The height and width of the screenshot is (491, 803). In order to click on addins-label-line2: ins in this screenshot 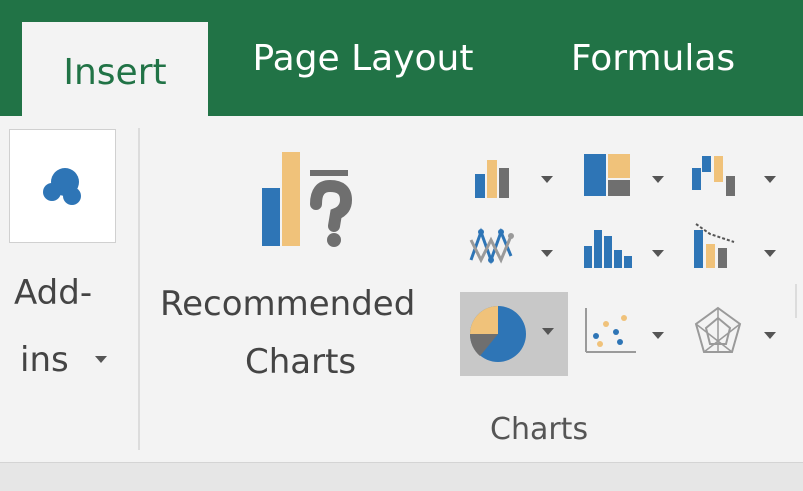, I will do `click(44, 360)`.